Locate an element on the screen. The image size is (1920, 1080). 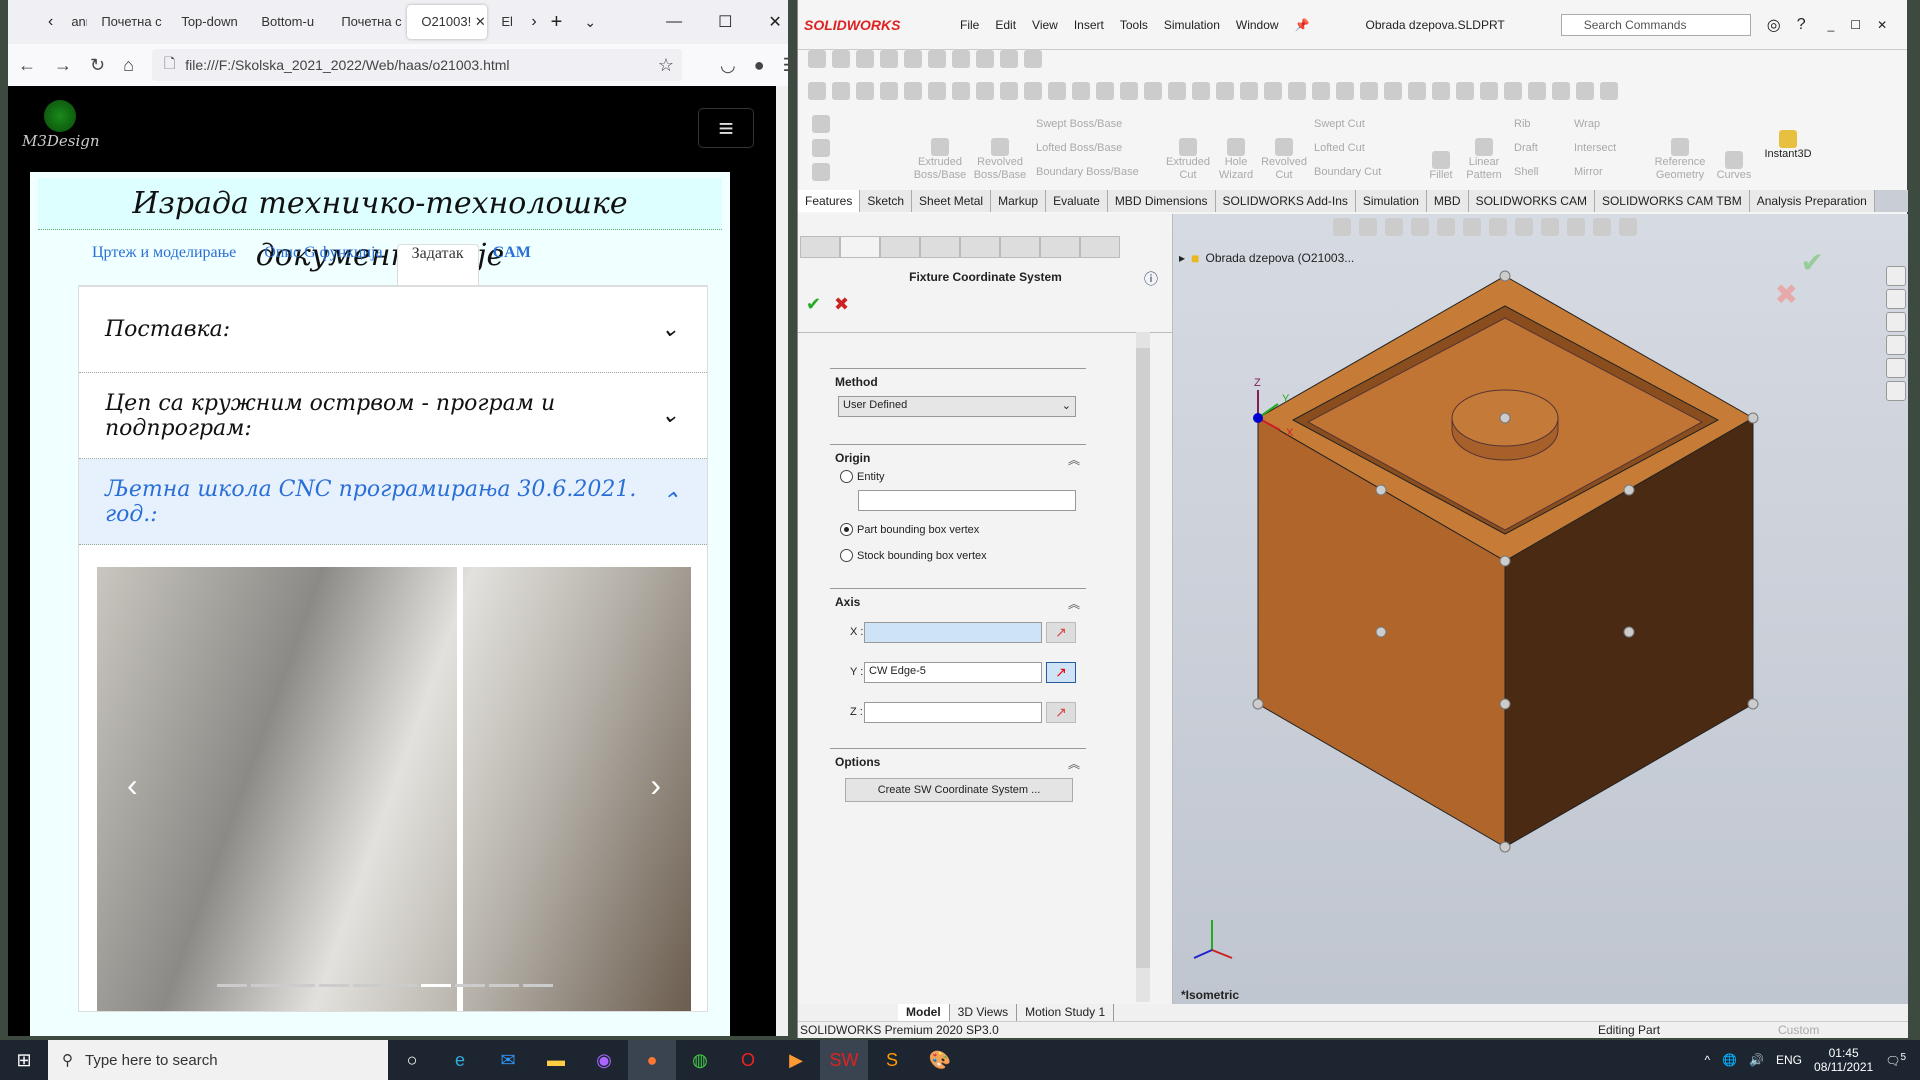
page-scrollbar is located at coordinates (782, 561).